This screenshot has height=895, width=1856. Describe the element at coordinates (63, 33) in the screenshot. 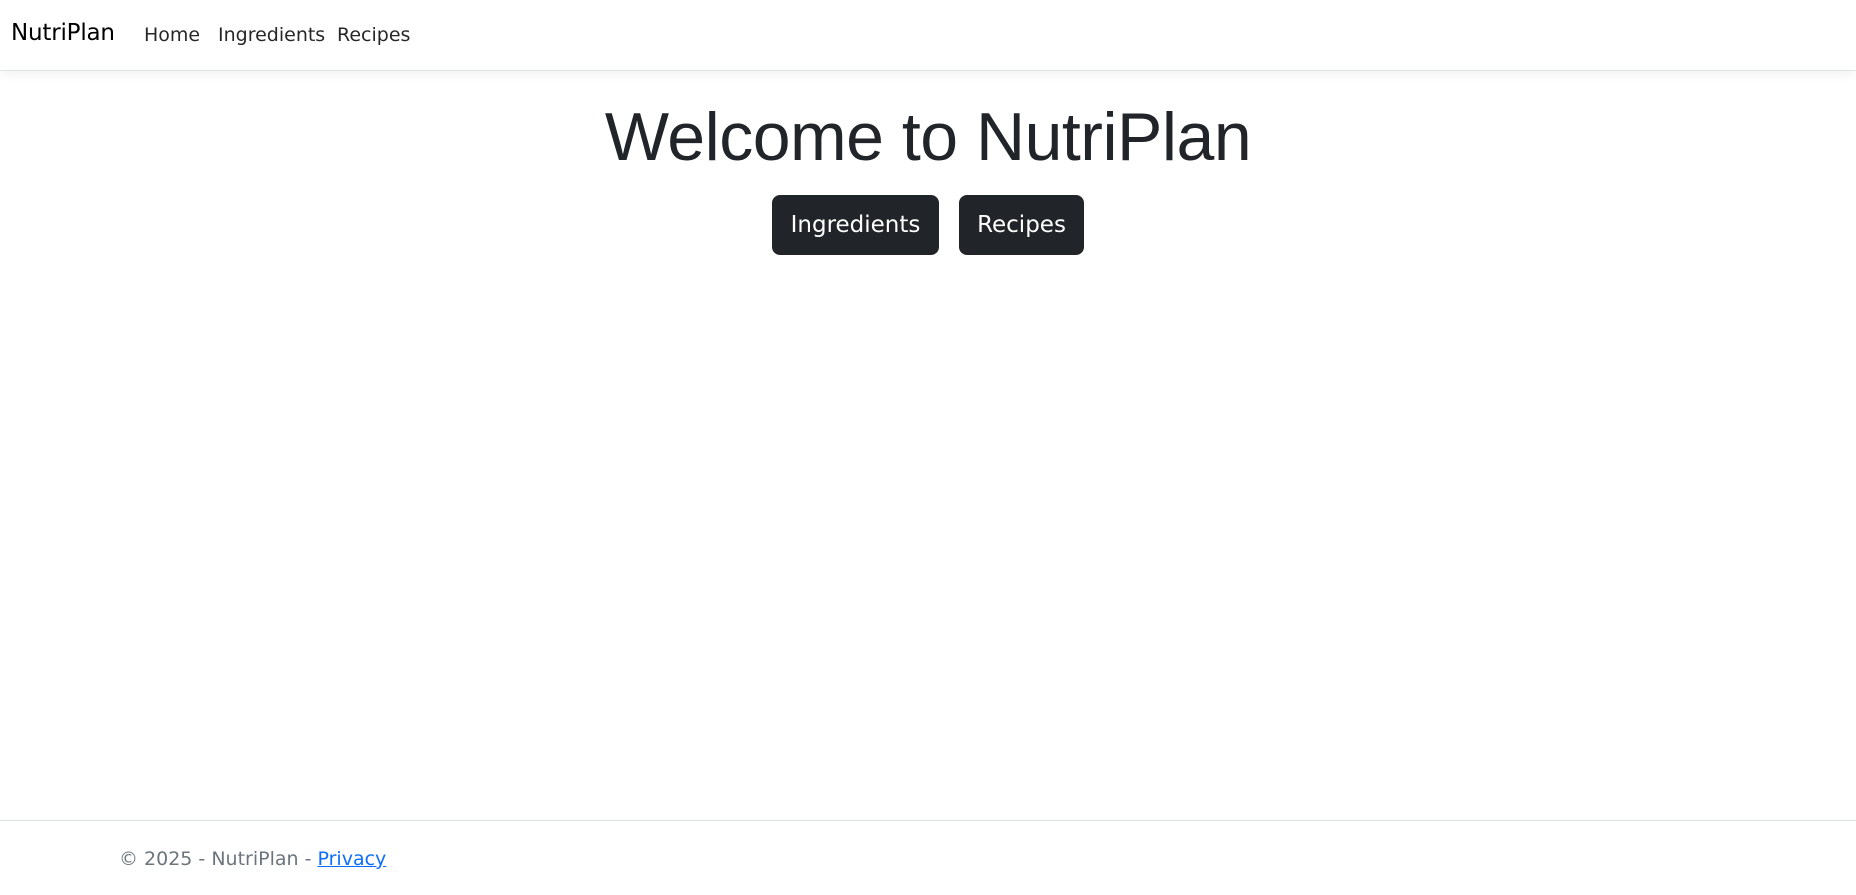

I see `brand-link: NutriPlan` at that location.